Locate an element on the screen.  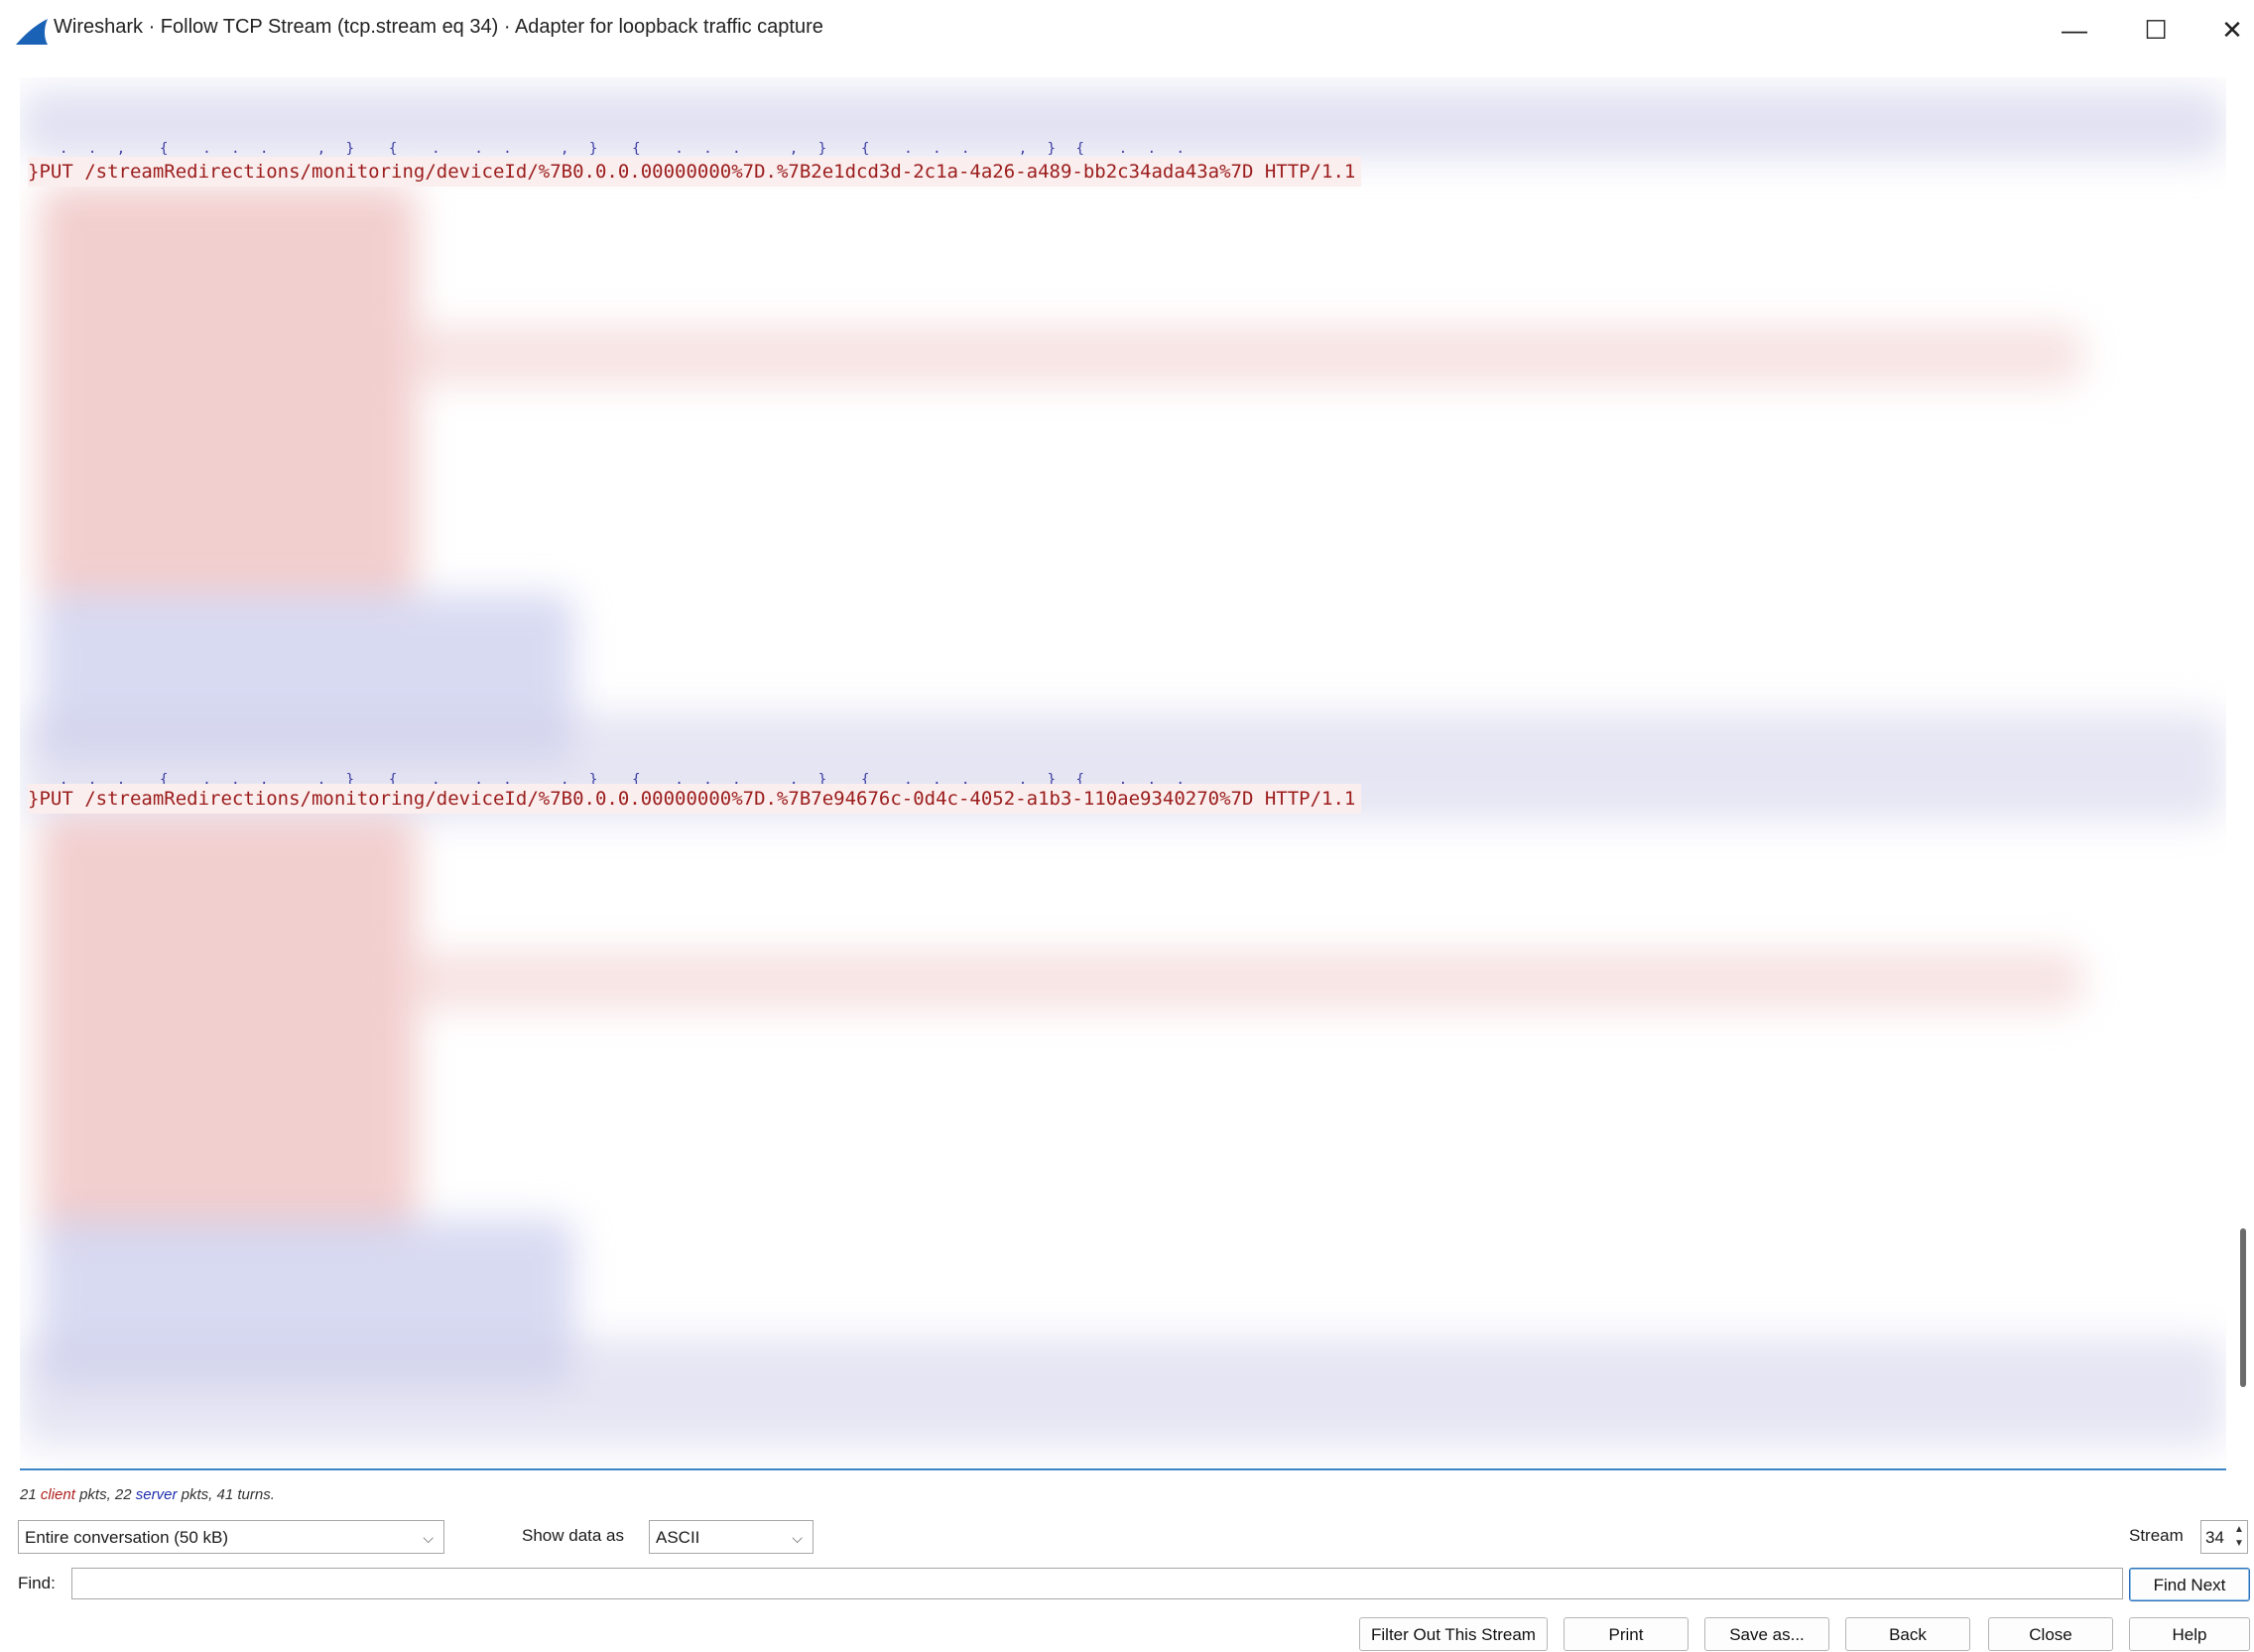
minimize-button: — is located at coordinates (2074, 30).